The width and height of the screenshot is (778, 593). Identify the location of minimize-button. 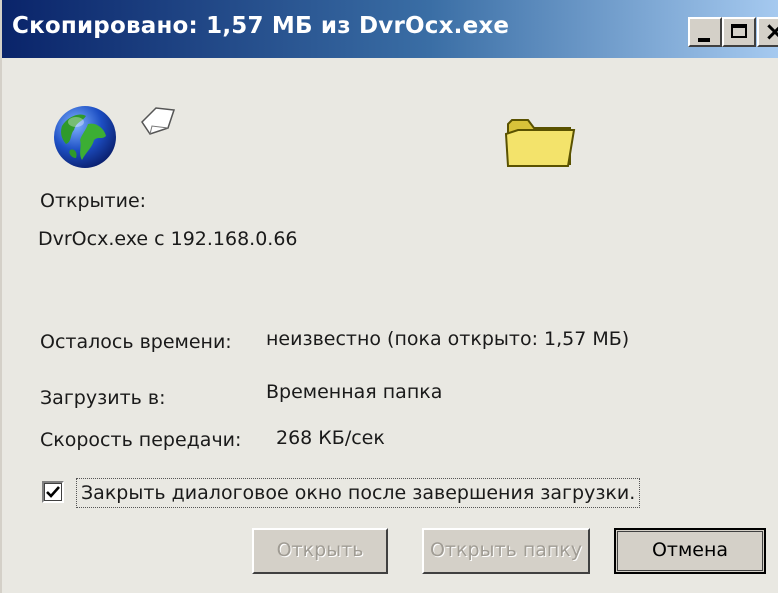
(705, 32).